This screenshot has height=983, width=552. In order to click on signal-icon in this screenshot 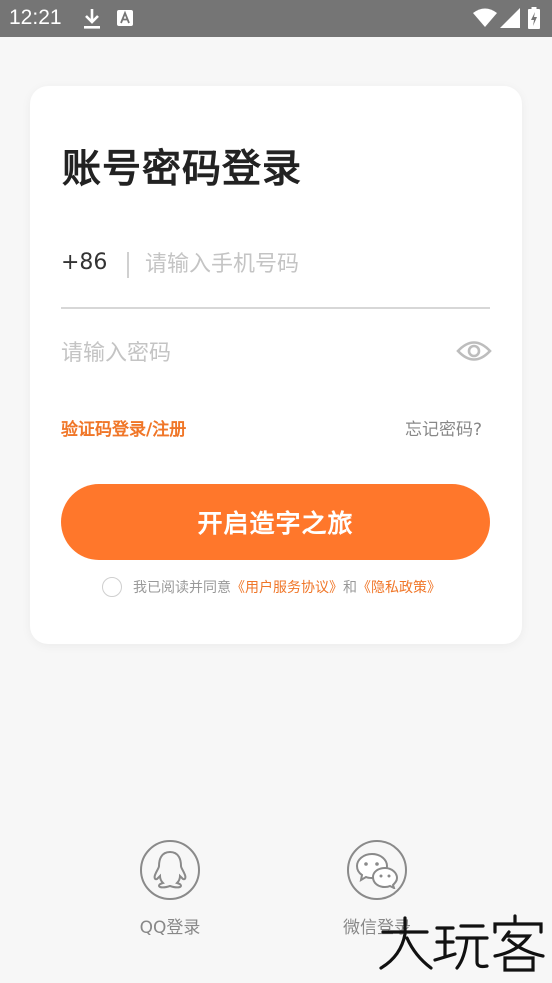, I will do `click(510, 18)`.